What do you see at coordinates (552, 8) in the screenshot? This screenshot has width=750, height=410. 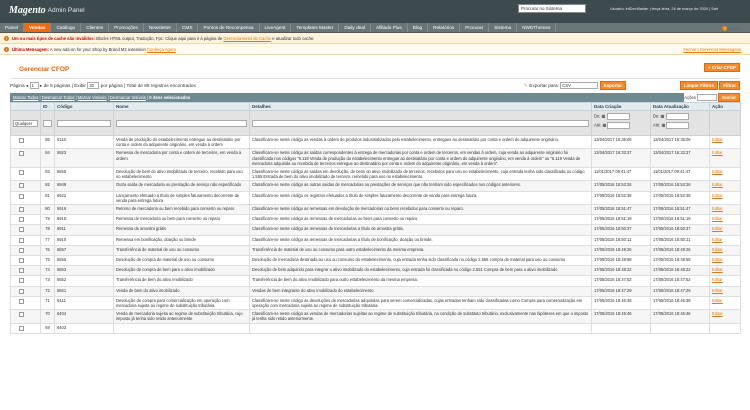 I see `global-search-input: Procurar no Sistema` at bounding box center [552, 8].